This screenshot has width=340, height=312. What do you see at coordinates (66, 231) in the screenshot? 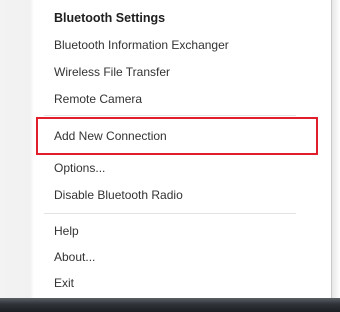
I see `menu-item-help: Help` at bounding box center [66, 231].